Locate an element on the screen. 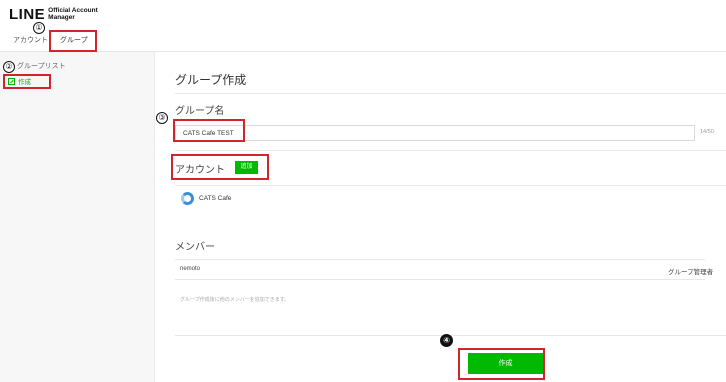  line-oam-logo: LINE Official Account Manager is located at coordinates (53, 14).